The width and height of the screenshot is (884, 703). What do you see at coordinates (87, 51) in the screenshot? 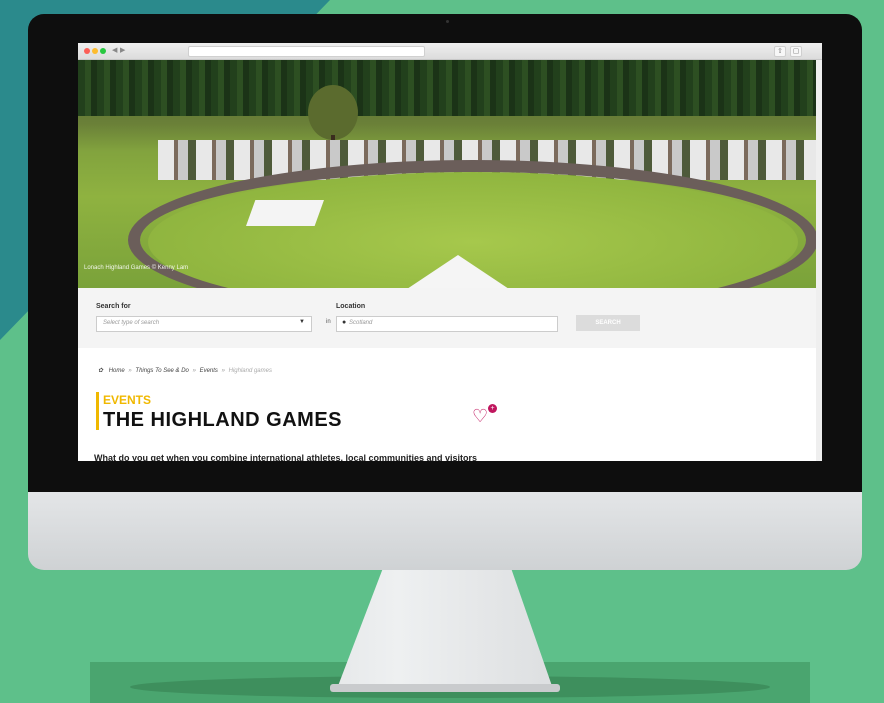
I see `close-window-button` at bounding box center [87, 51].